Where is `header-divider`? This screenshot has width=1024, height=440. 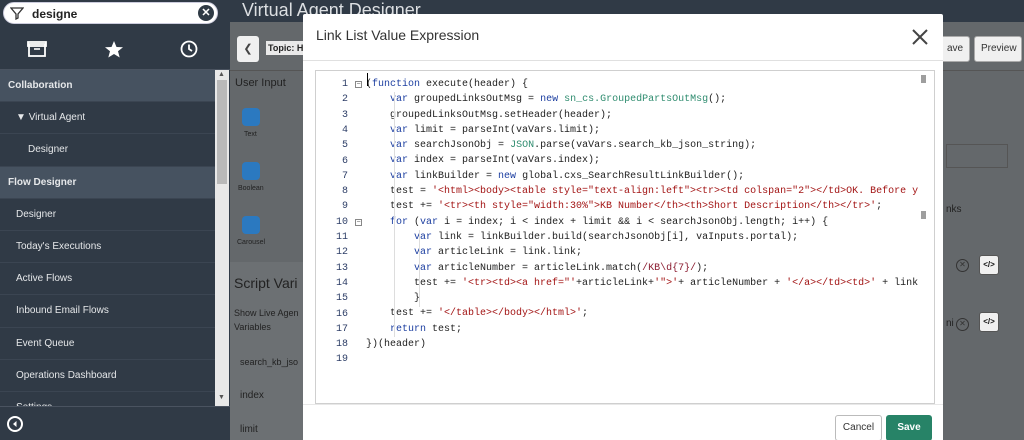 header-divider is located at coordinates (623, 60).